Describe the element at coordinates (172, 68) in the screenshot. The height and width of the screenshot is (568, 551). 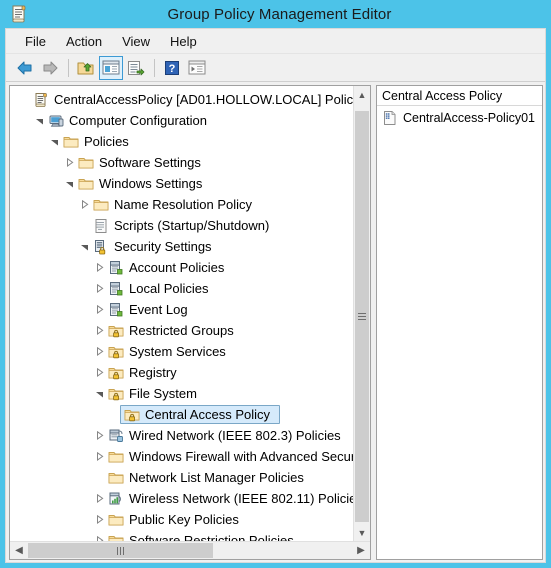
I see `help-button: ?` at that location.